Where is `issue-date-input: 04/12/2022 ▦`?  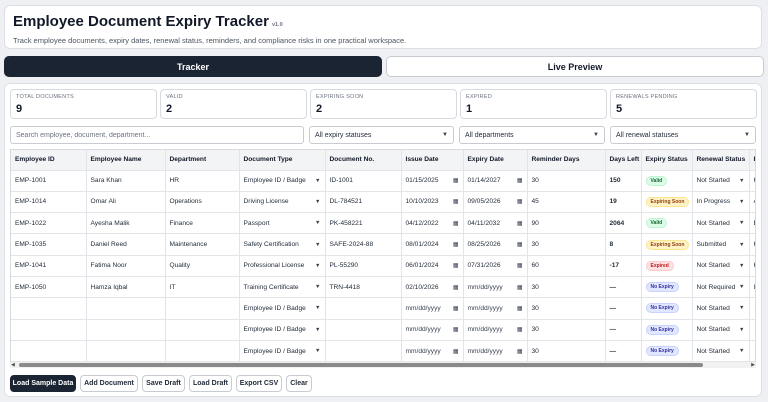 issue-date-input: 04/12/2022 ▦ is located at coordinates (432, 223).